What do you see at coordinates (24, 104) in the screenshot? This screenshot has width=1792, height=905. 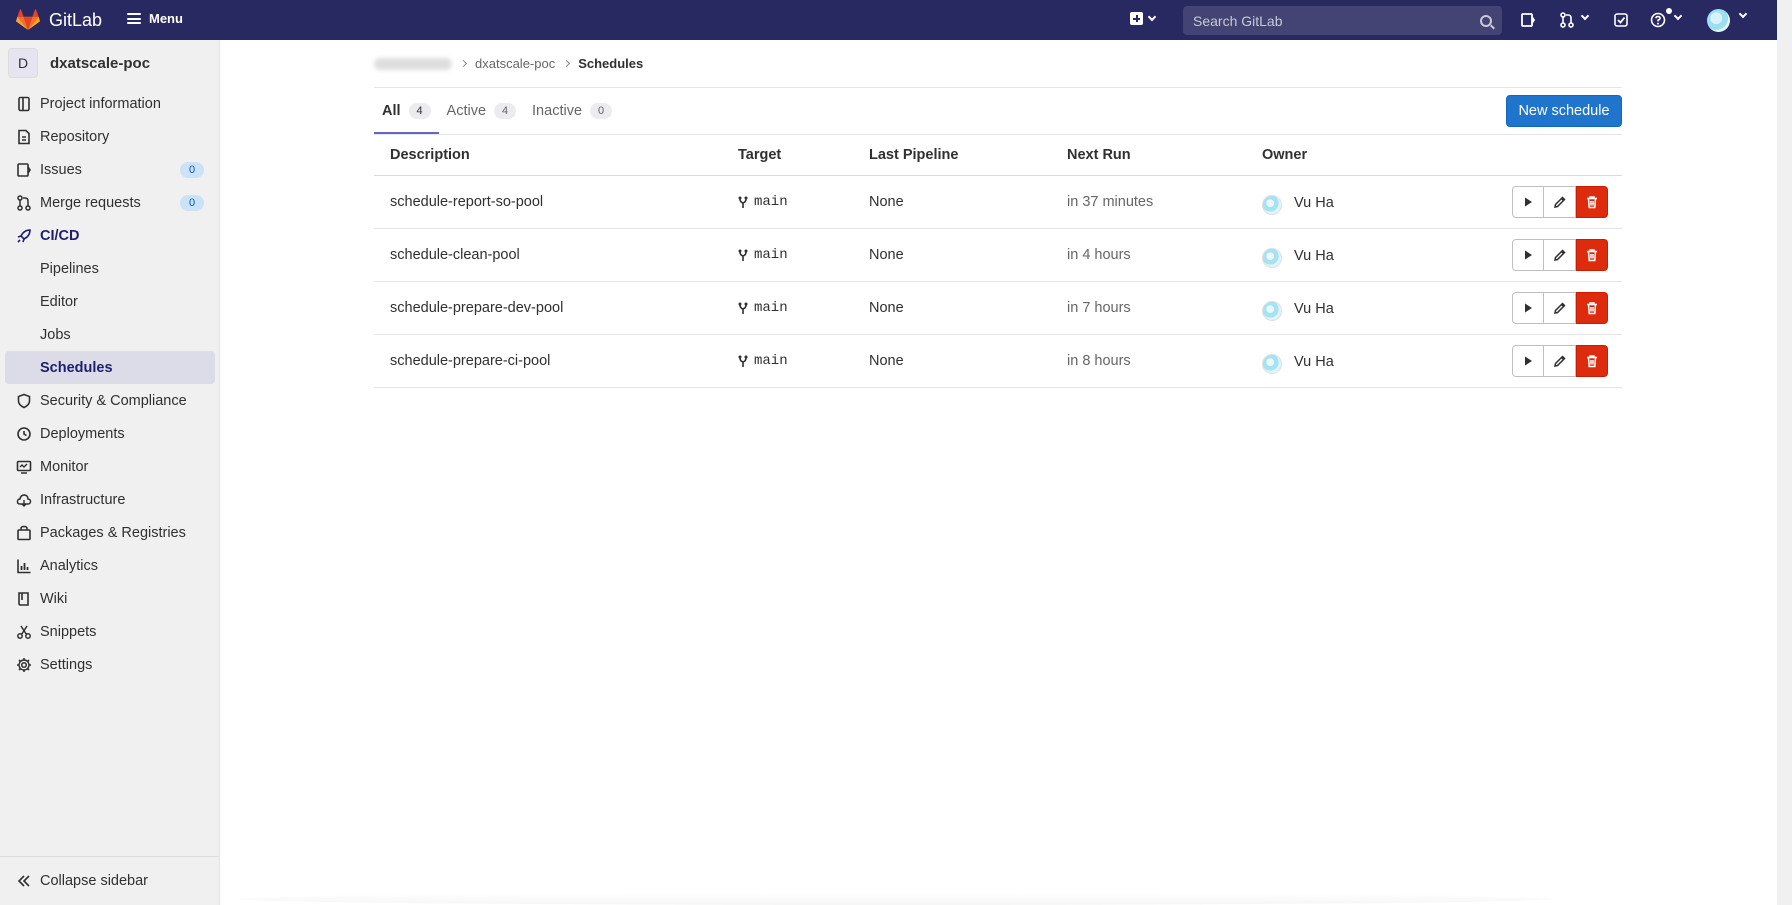 I see `project-info-icon` at bounding box center [24, 104].